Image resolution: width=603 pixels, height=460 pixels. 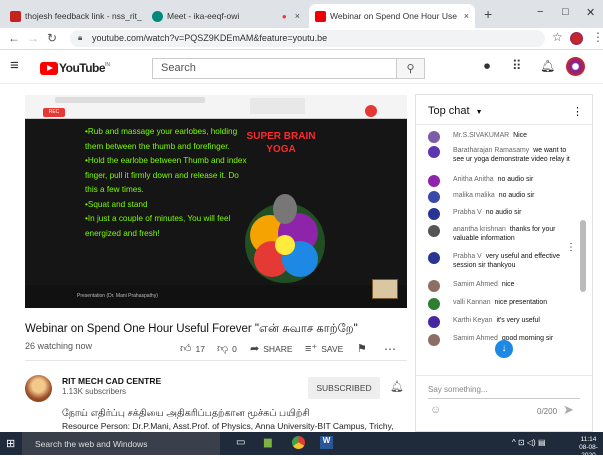 I want to click on share-button: ➦ SHARE, so click(x=271, y=348).